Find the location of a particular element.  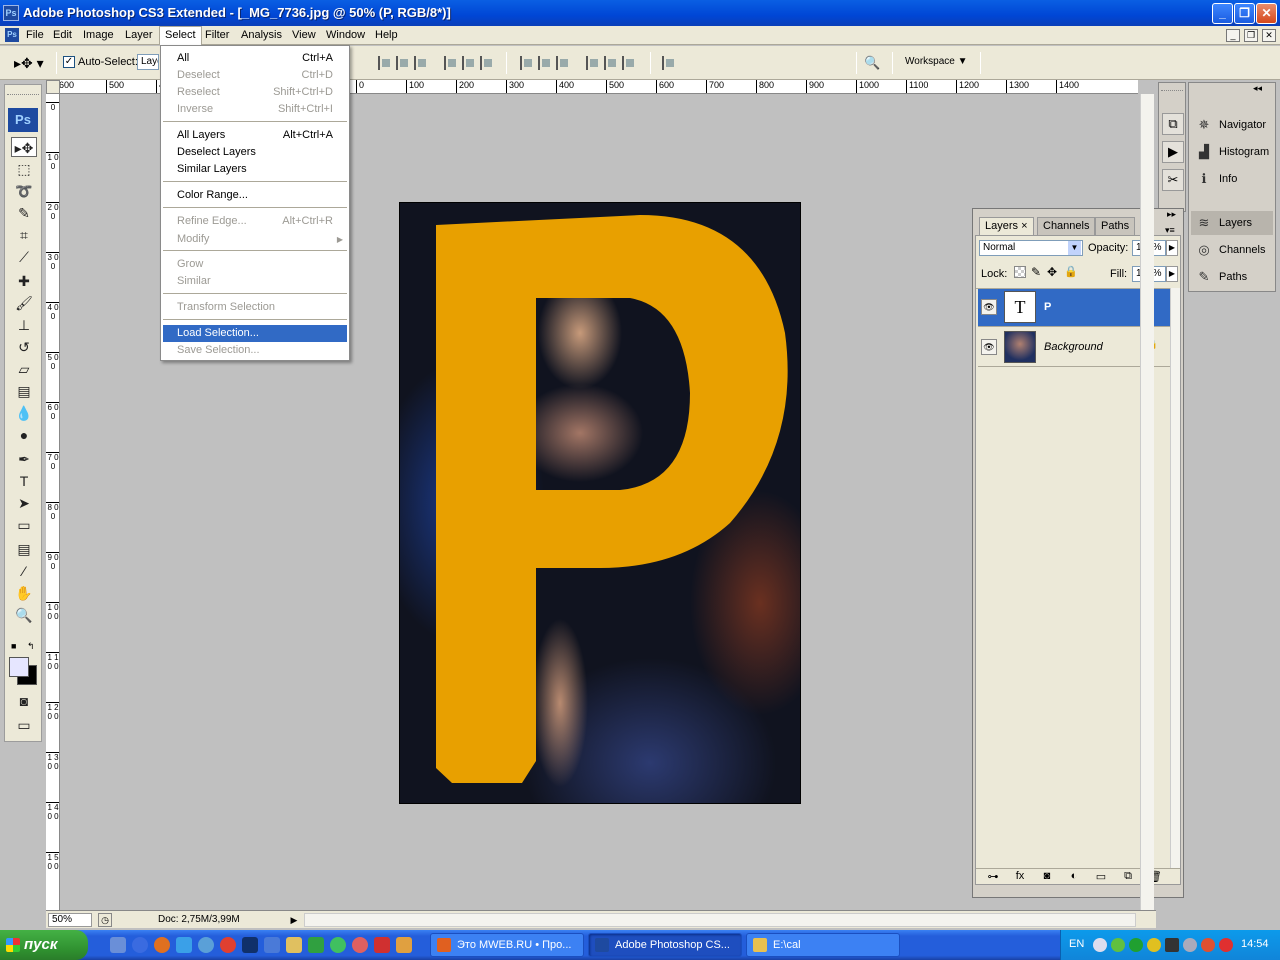

explorer-icon is located at coordinates (272, 945).